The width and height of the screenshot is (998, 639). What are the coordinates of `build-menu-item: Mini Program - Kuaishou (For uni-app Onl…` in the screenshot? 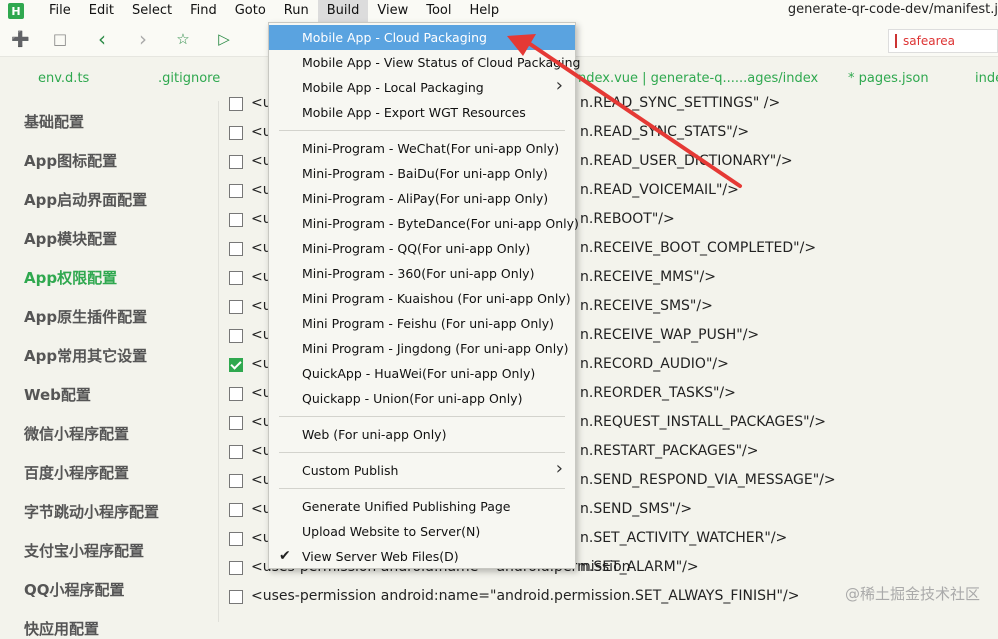 It's located at (422, 298).